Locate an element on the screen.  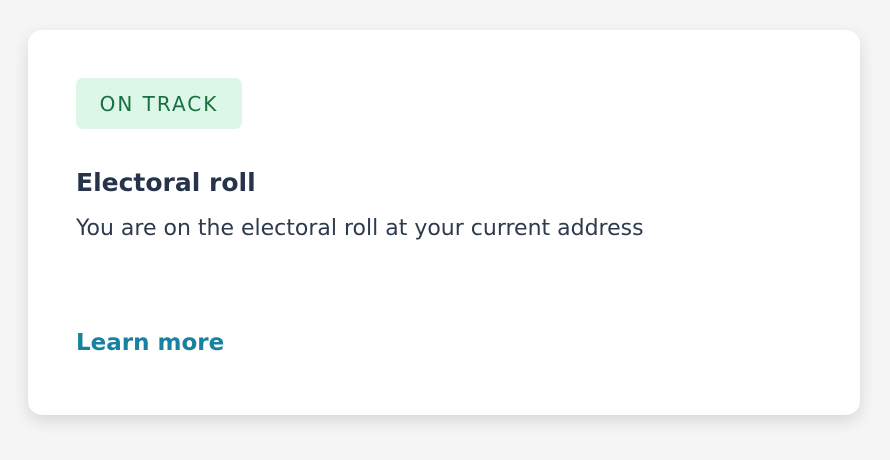
card-title: Electoral roll is located at coordinates (166, 182).